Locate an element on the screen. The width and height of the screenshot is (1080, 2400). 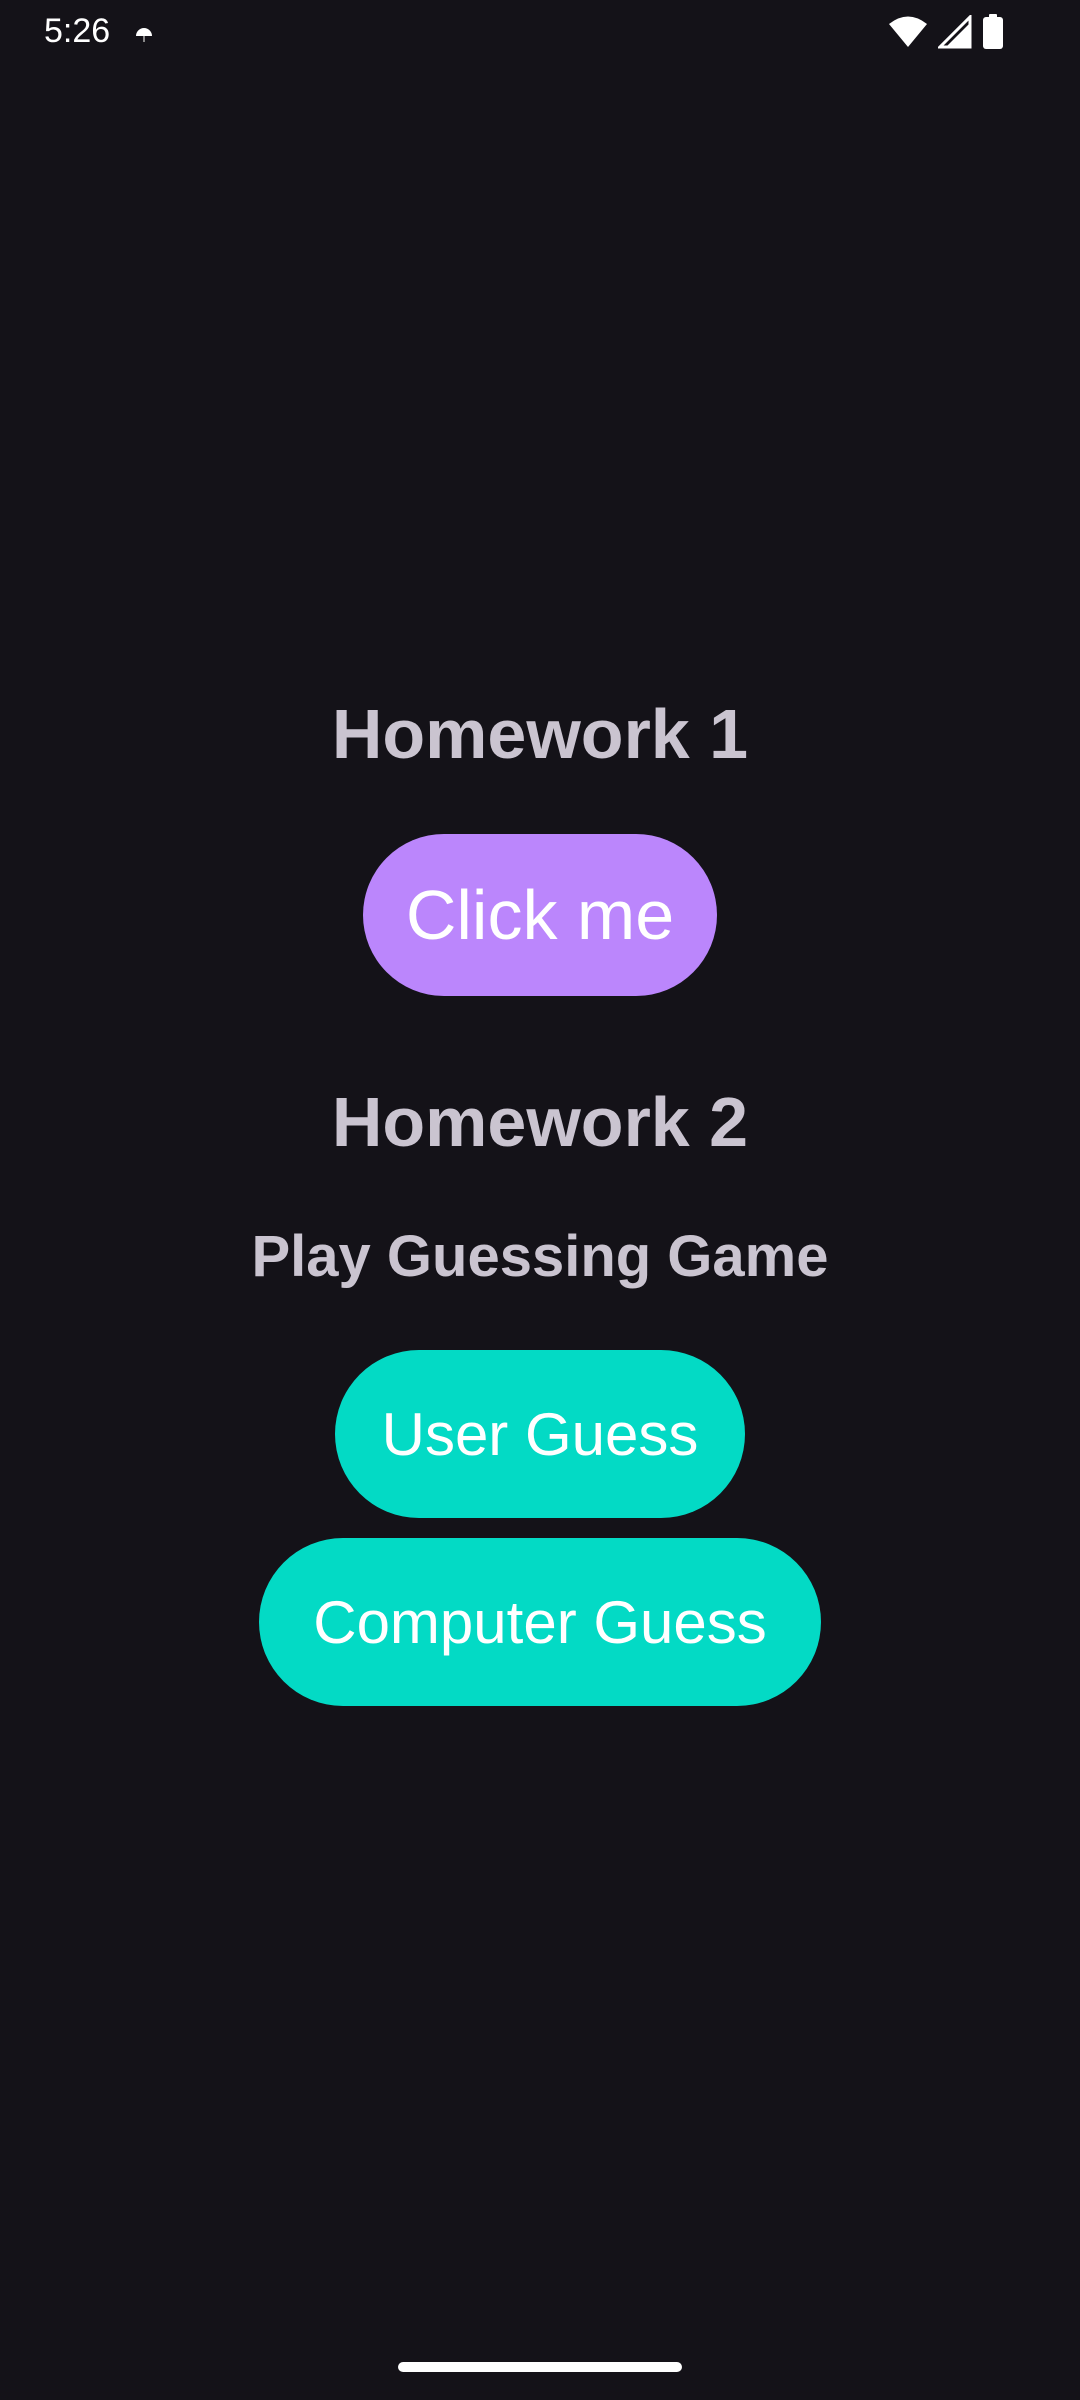
status-icons is located at coordinates (946, 32).